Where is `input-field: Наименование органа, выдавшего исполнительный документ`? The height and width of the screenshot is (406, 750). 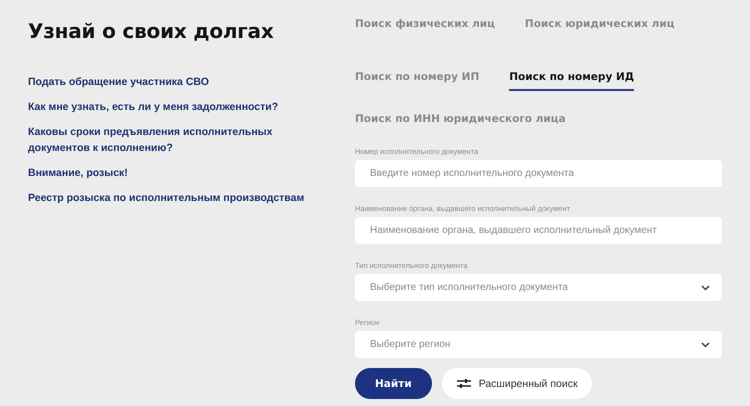 input-field: Наименование органа, выдавшего исполнительный документ is located at coordinates (538, 230).